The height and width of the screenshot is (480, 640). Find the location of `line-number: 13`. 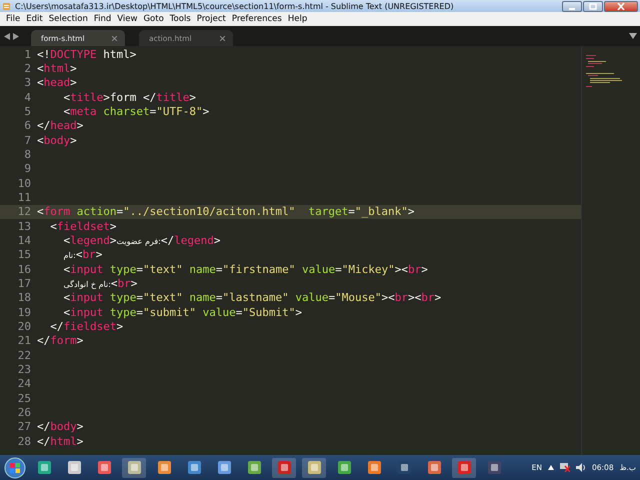

line-number: 13 is located at coordinates (24, 226).